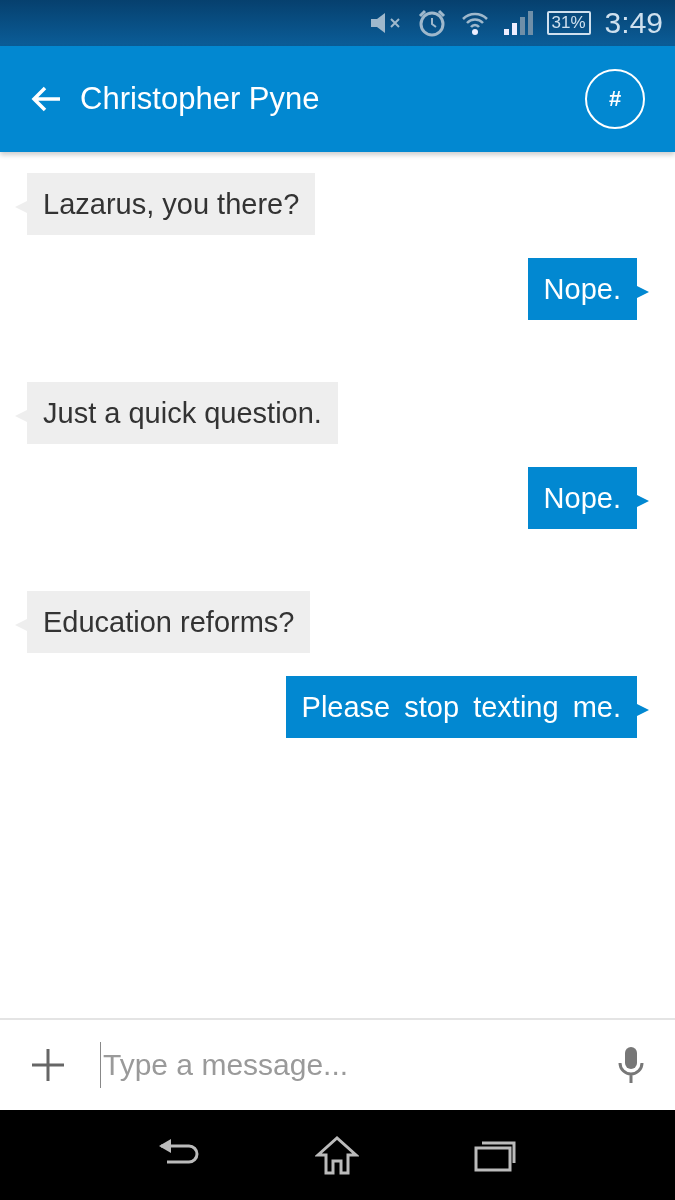  Describe the element at coordinates (163, 622) in the screenshot. I see `message-bubble: Education reforms?` at that location.